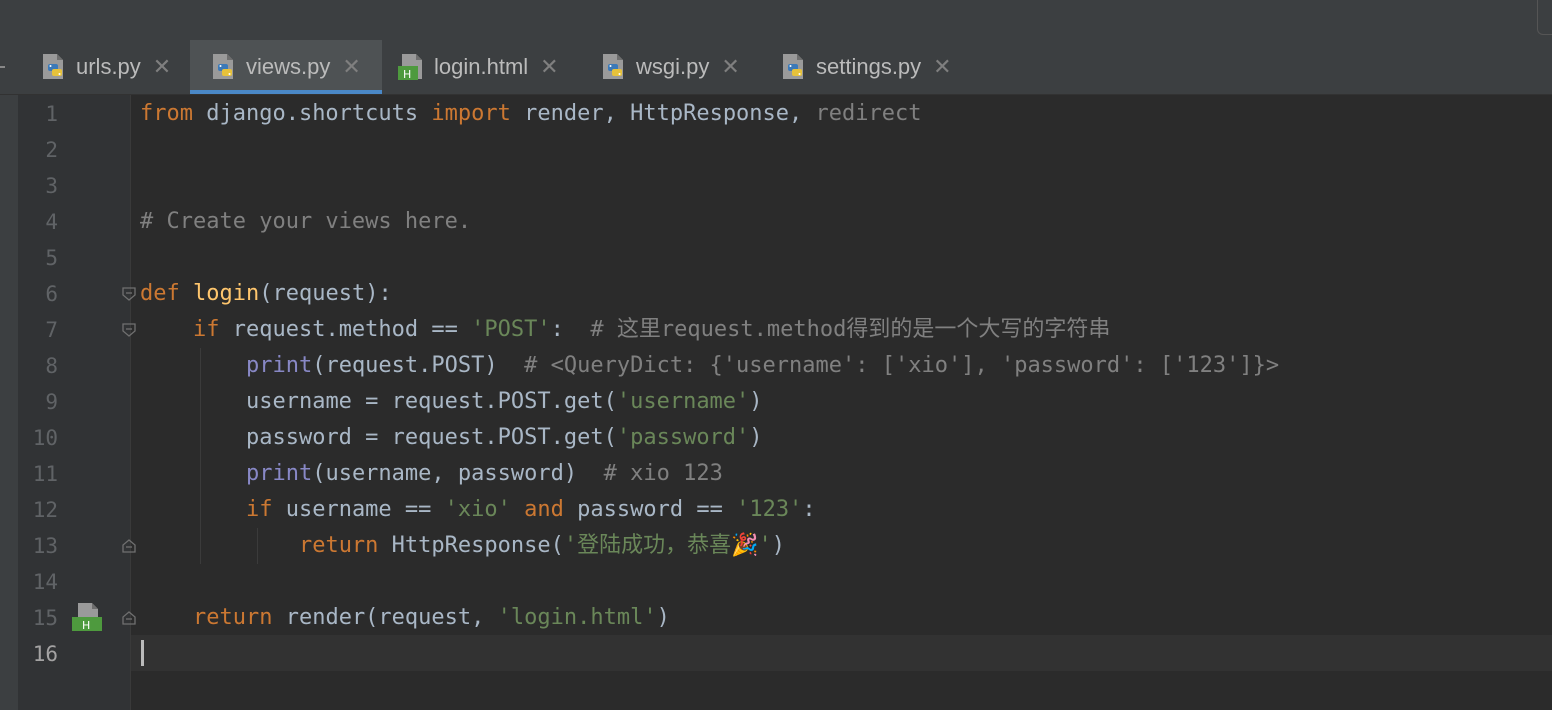 The height and width of the screenshot is (710, 1552). What do you see at coordinates (51, 366) in the screenshot?
I see `line-number: 8` at bounding box center [51, 366].